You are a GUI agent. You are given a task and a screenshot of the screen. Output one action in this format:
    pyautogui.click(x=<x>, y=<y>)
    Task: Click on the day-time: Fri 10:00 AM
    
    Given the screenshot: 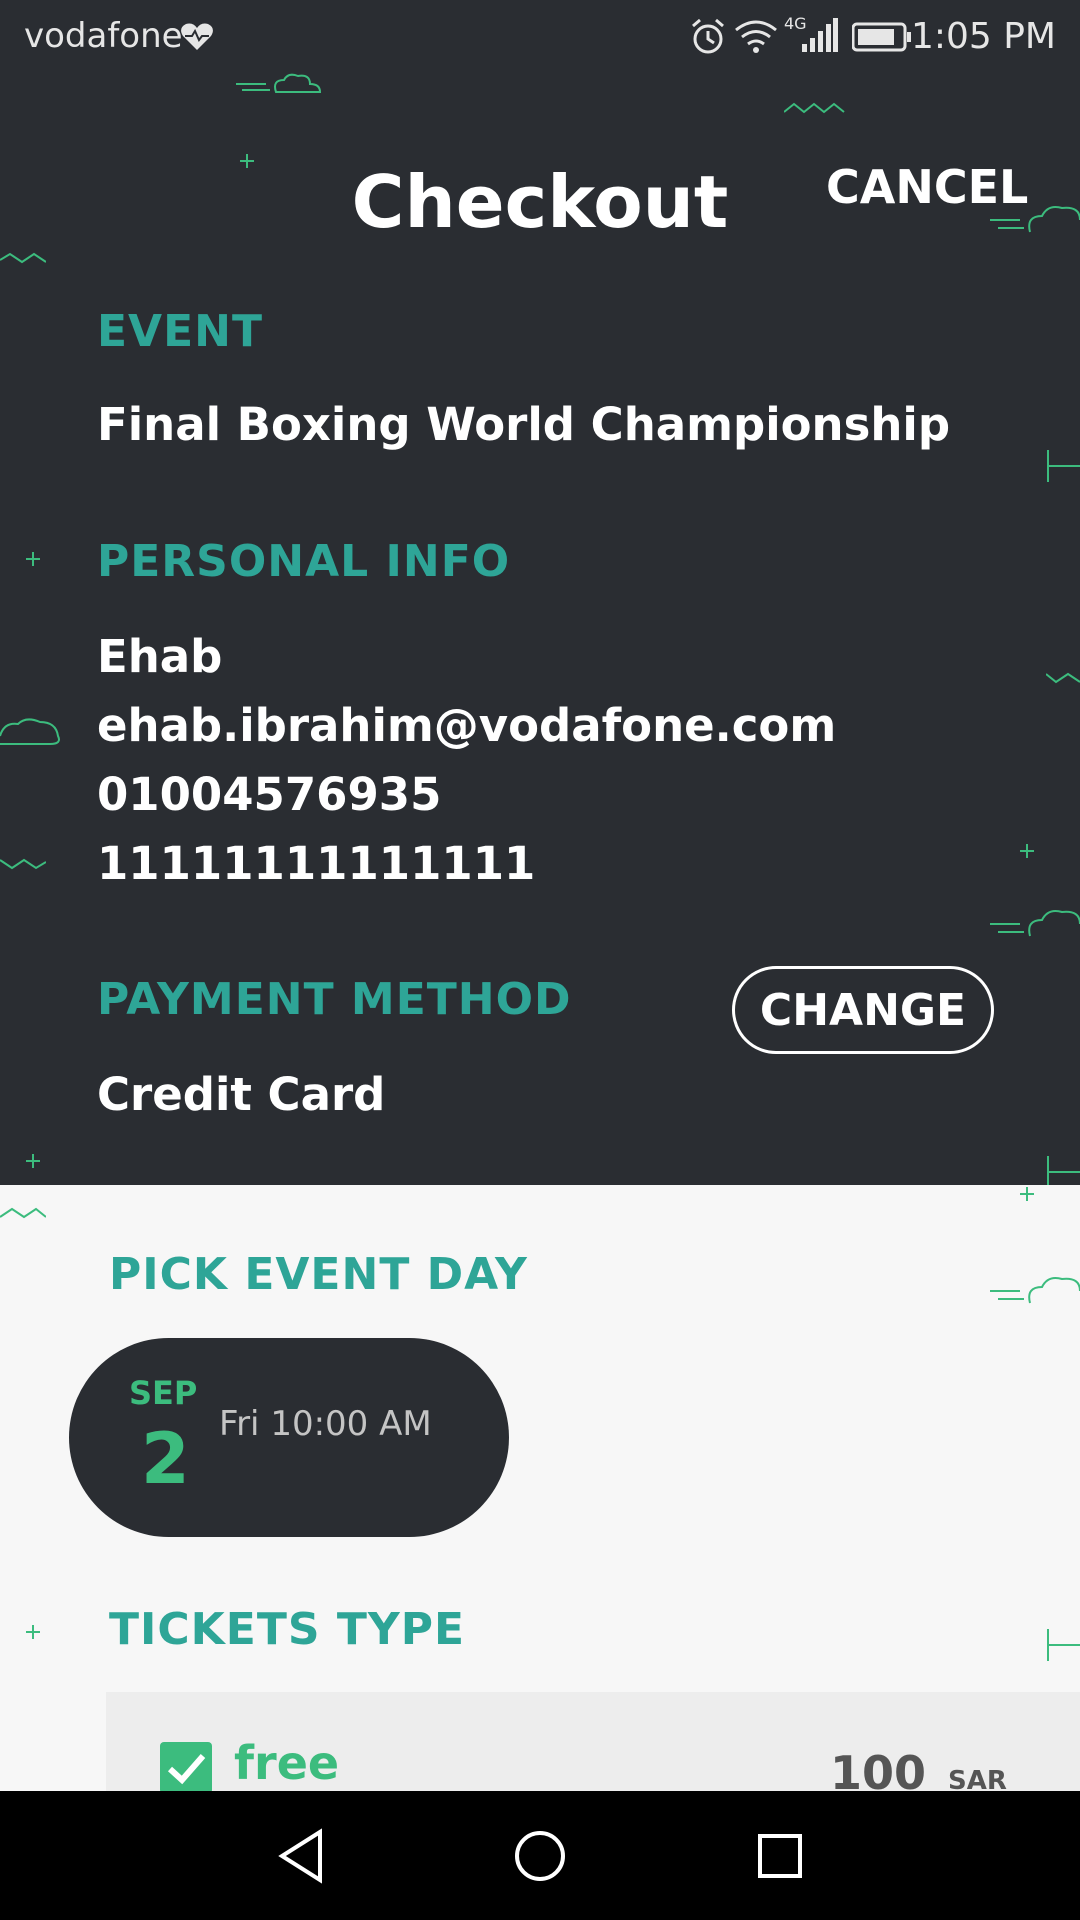 What is the action you would take?
    pyautogui.click(x=325, y=1424)
    